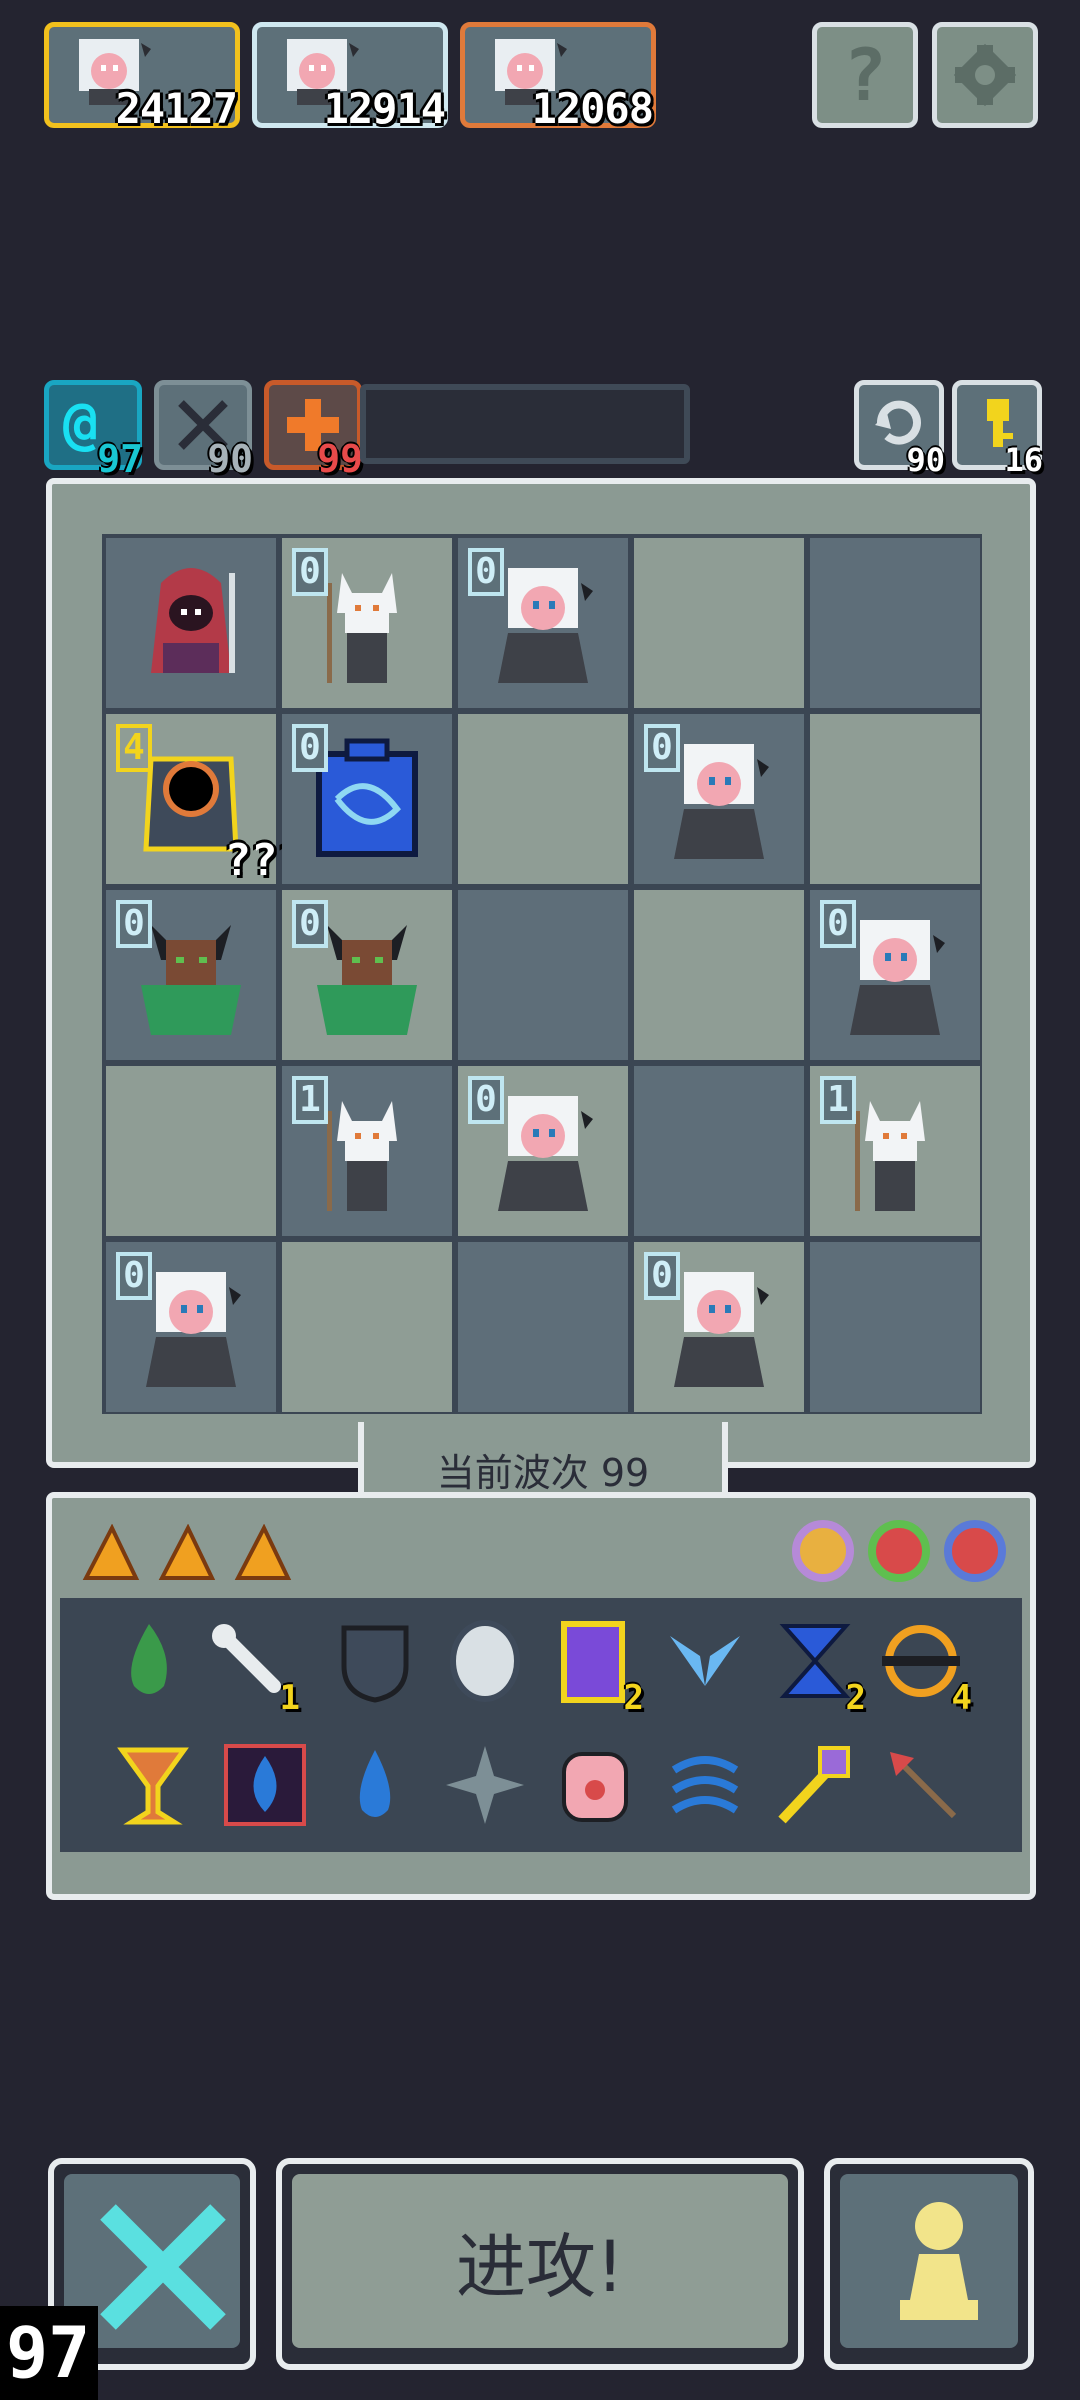 This screenshot has width=1080, height=2400. What do you see at coordinates (134, 748) in the screenshot?
I see `unit-level: 4` at bounding box center [134, 748].